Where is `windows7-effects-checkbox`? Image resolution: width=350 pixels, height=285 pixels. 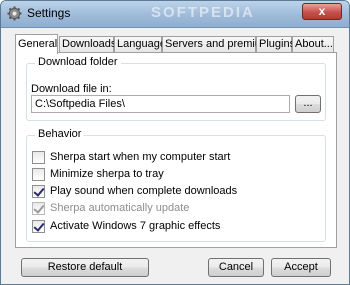 windows7-effects-checkbox is located at coordinates (38, 226).